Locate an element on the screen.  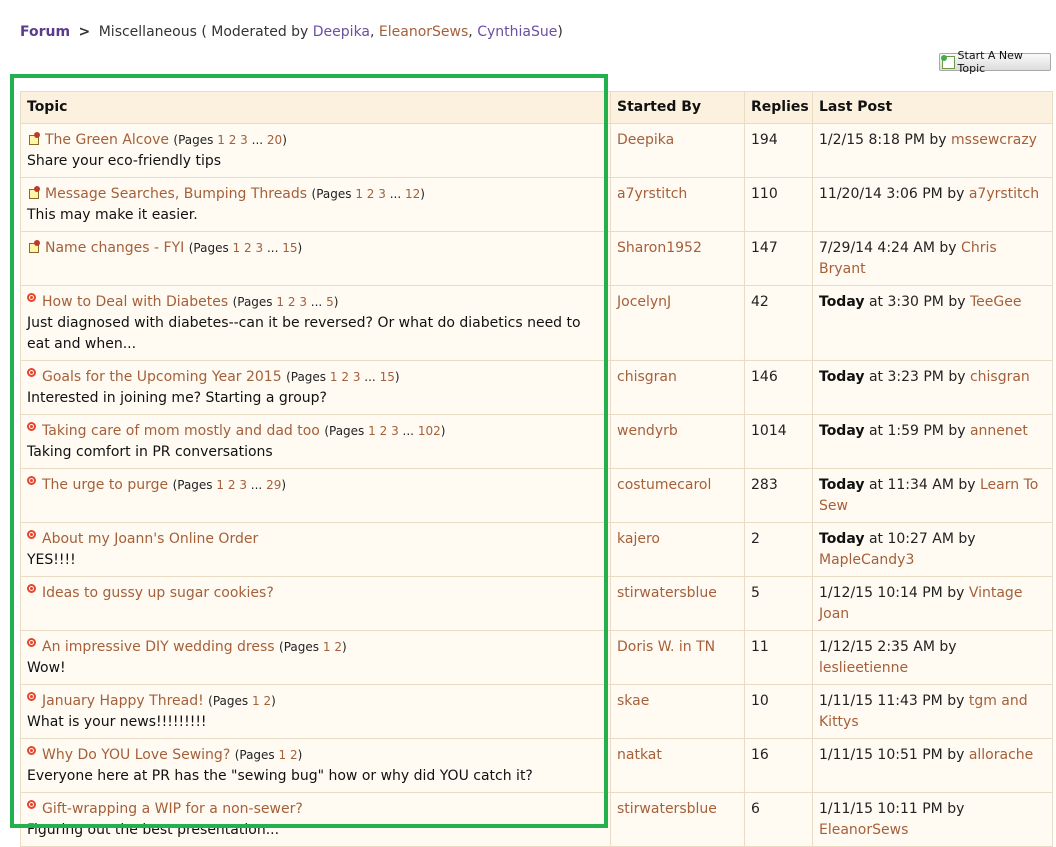
last-poster-link: MapleCandy3 is located at coordinates (866, 560).